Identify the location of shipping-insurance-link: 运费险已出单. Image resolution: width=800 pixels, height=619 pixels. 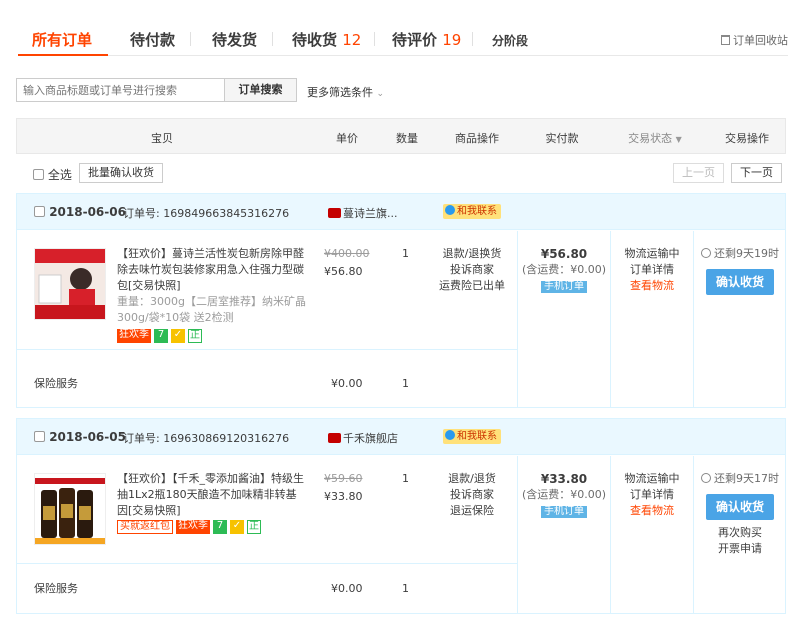
(472, 286).